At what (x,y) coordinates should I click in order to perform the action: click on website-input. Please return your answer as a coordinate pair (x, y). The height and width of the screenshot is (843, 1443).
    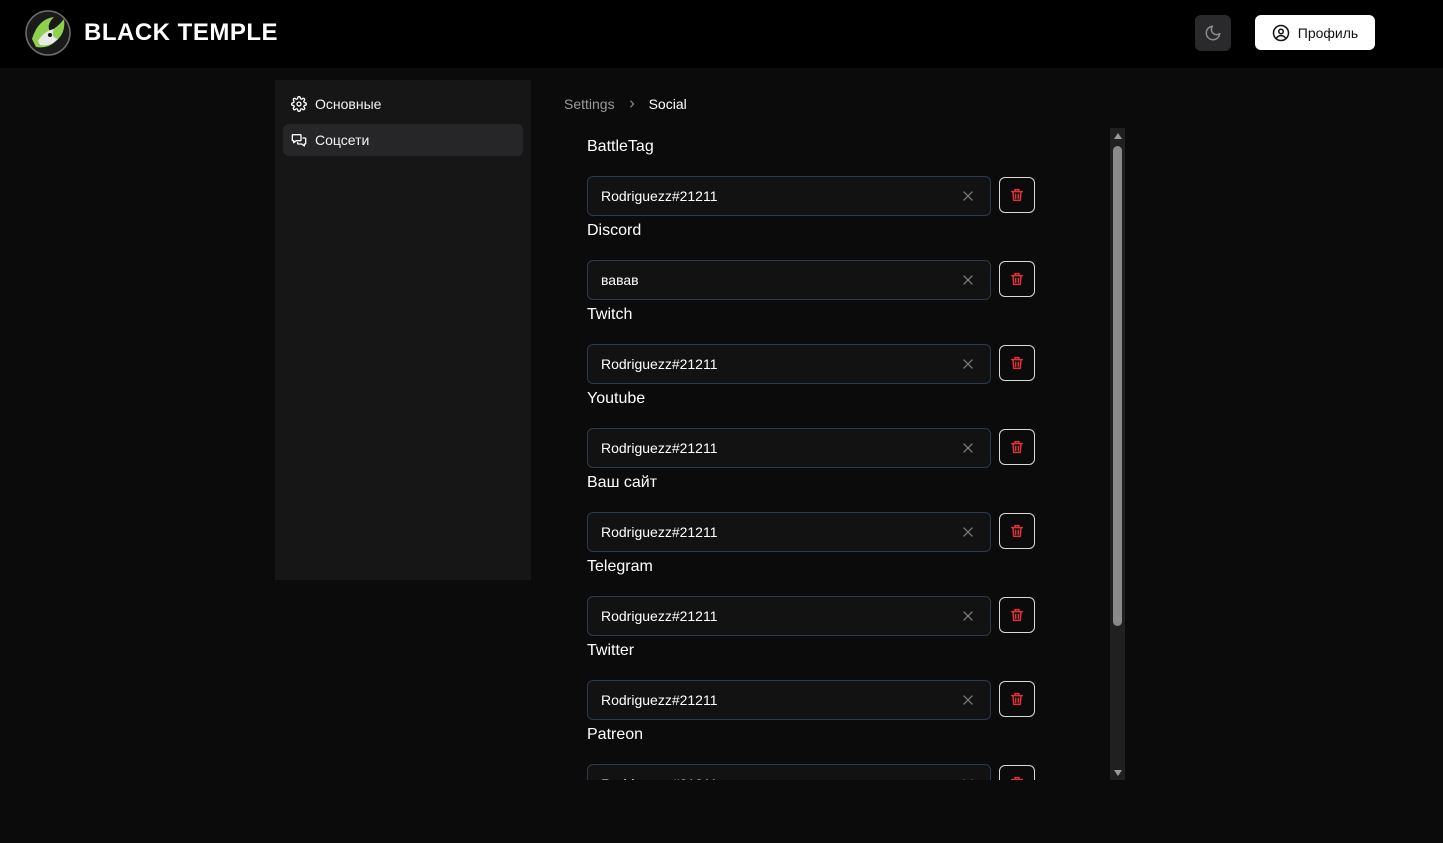
    Looking at the image, I should click on (769, 532).